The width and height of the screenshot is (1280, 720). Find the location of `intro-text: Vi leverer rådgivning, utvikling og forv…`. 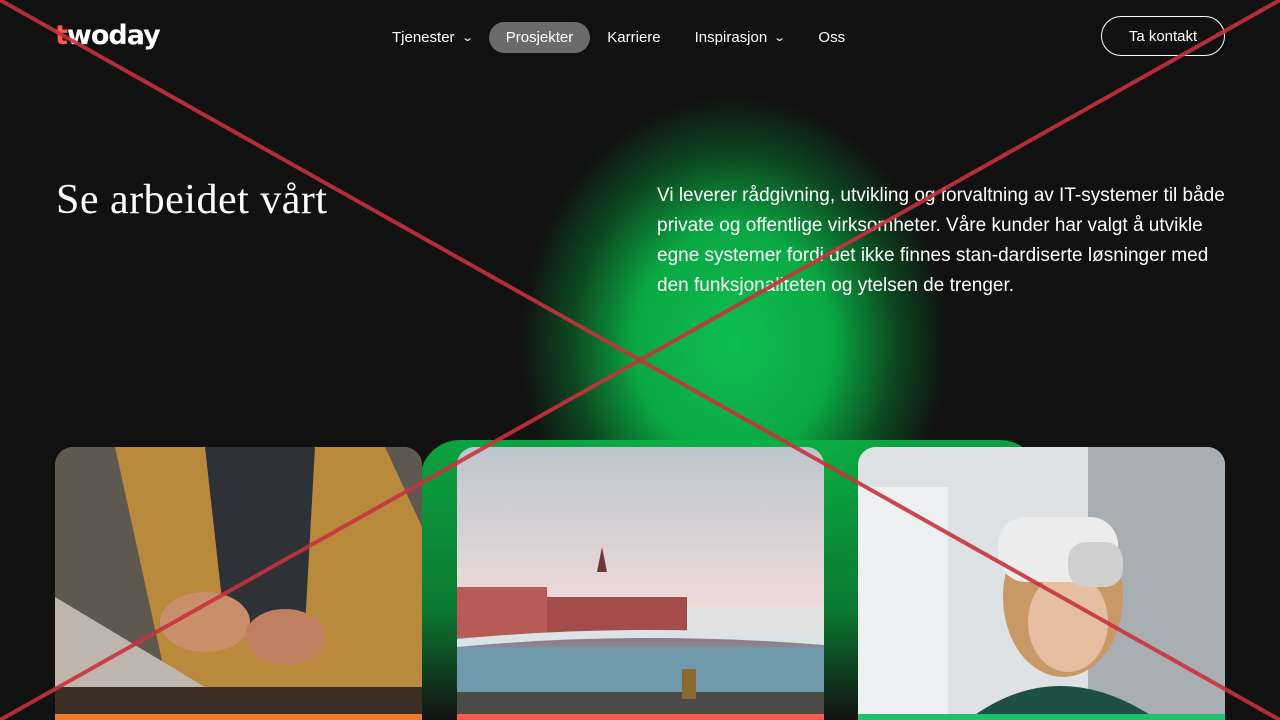

intro-text: Vi leverer rådgivning, utvikling og forv… is located at coordinates (941, 240).